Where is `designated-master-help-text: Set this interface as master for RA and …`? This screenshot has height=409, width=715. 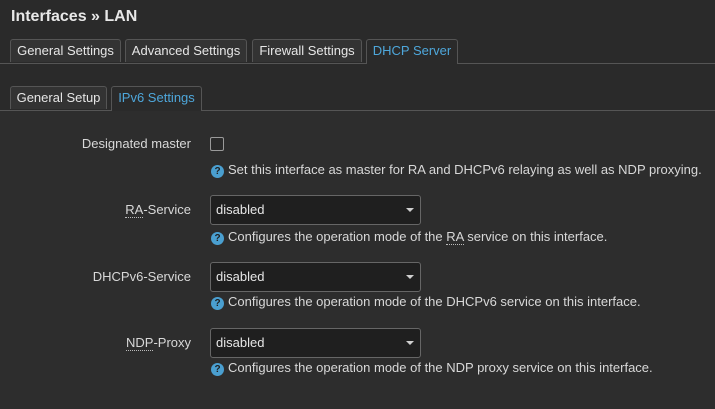 designated-master-help-text: Set this interface as master for RA and … is located at coordinates (465, 169).